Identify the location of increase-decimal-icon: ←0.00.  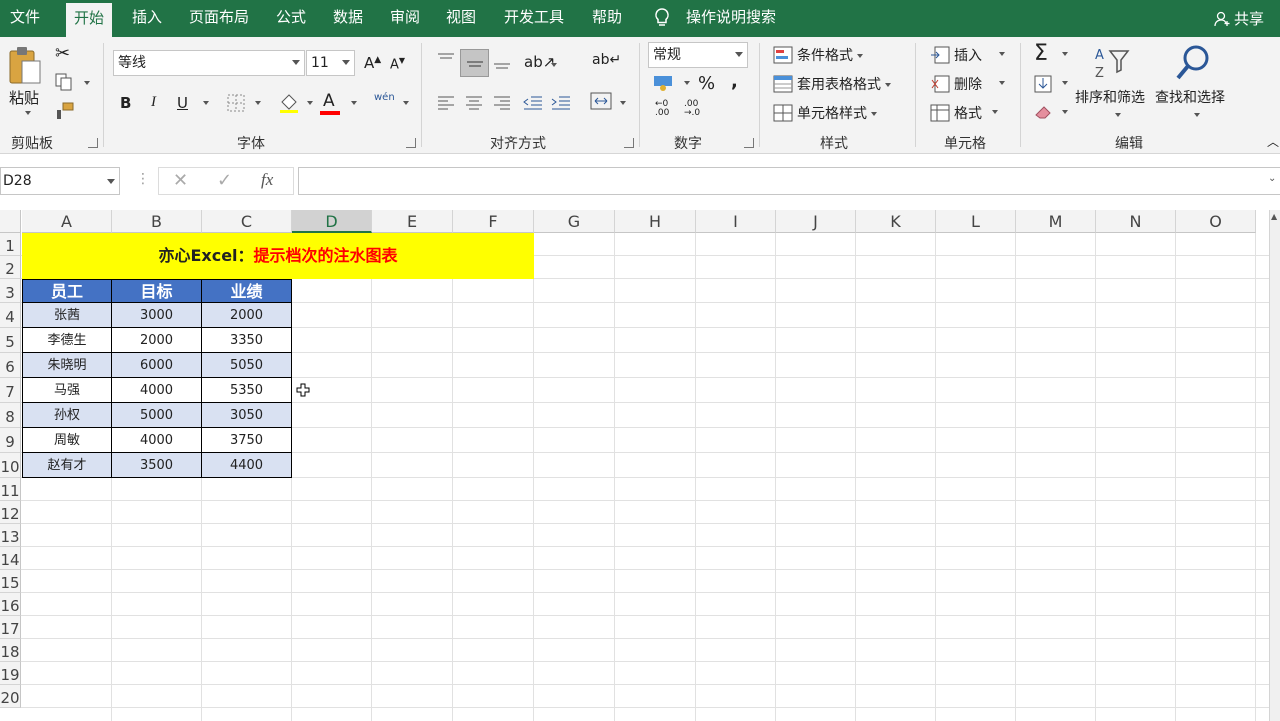
(662, 109).